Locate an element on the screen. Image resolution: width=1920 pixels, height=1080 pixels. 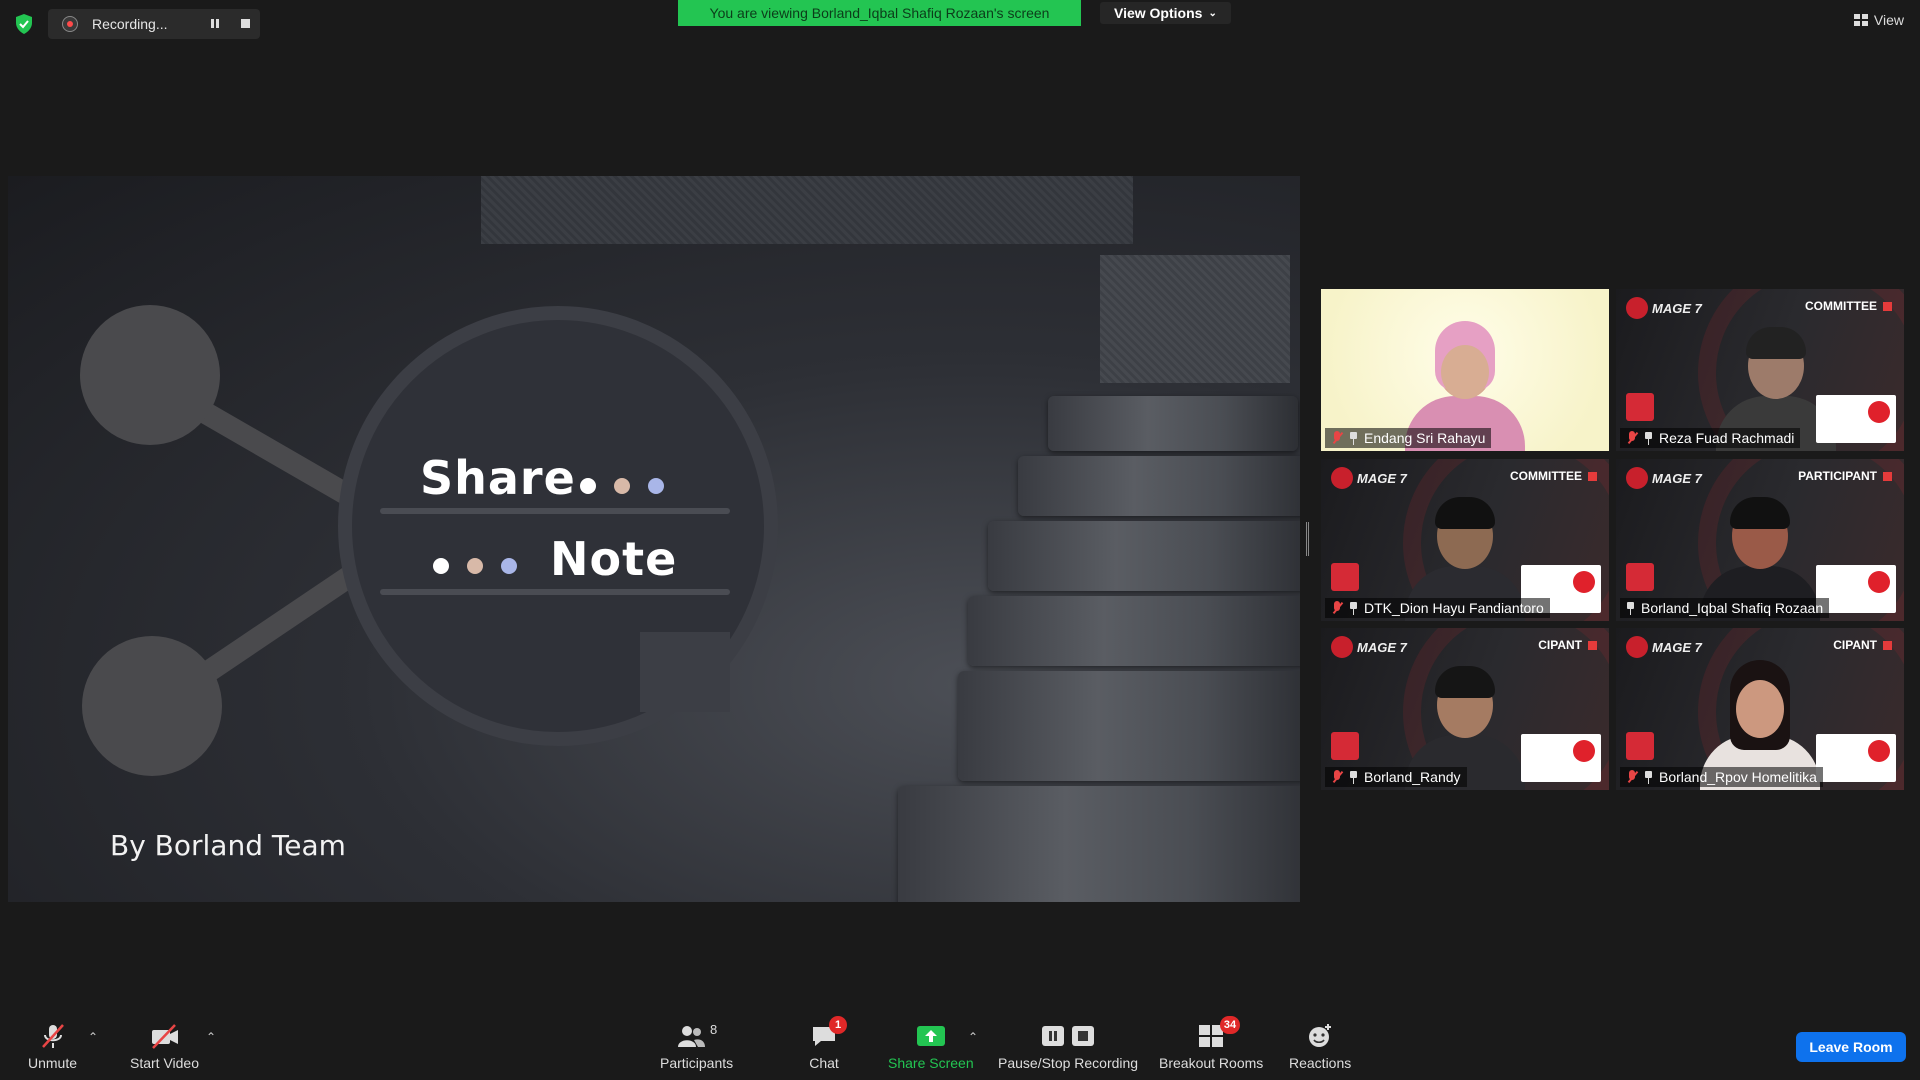
participant-name-tag: DTK_Dion Hayu Fandiantoro is located at coordinates (1437, 608).